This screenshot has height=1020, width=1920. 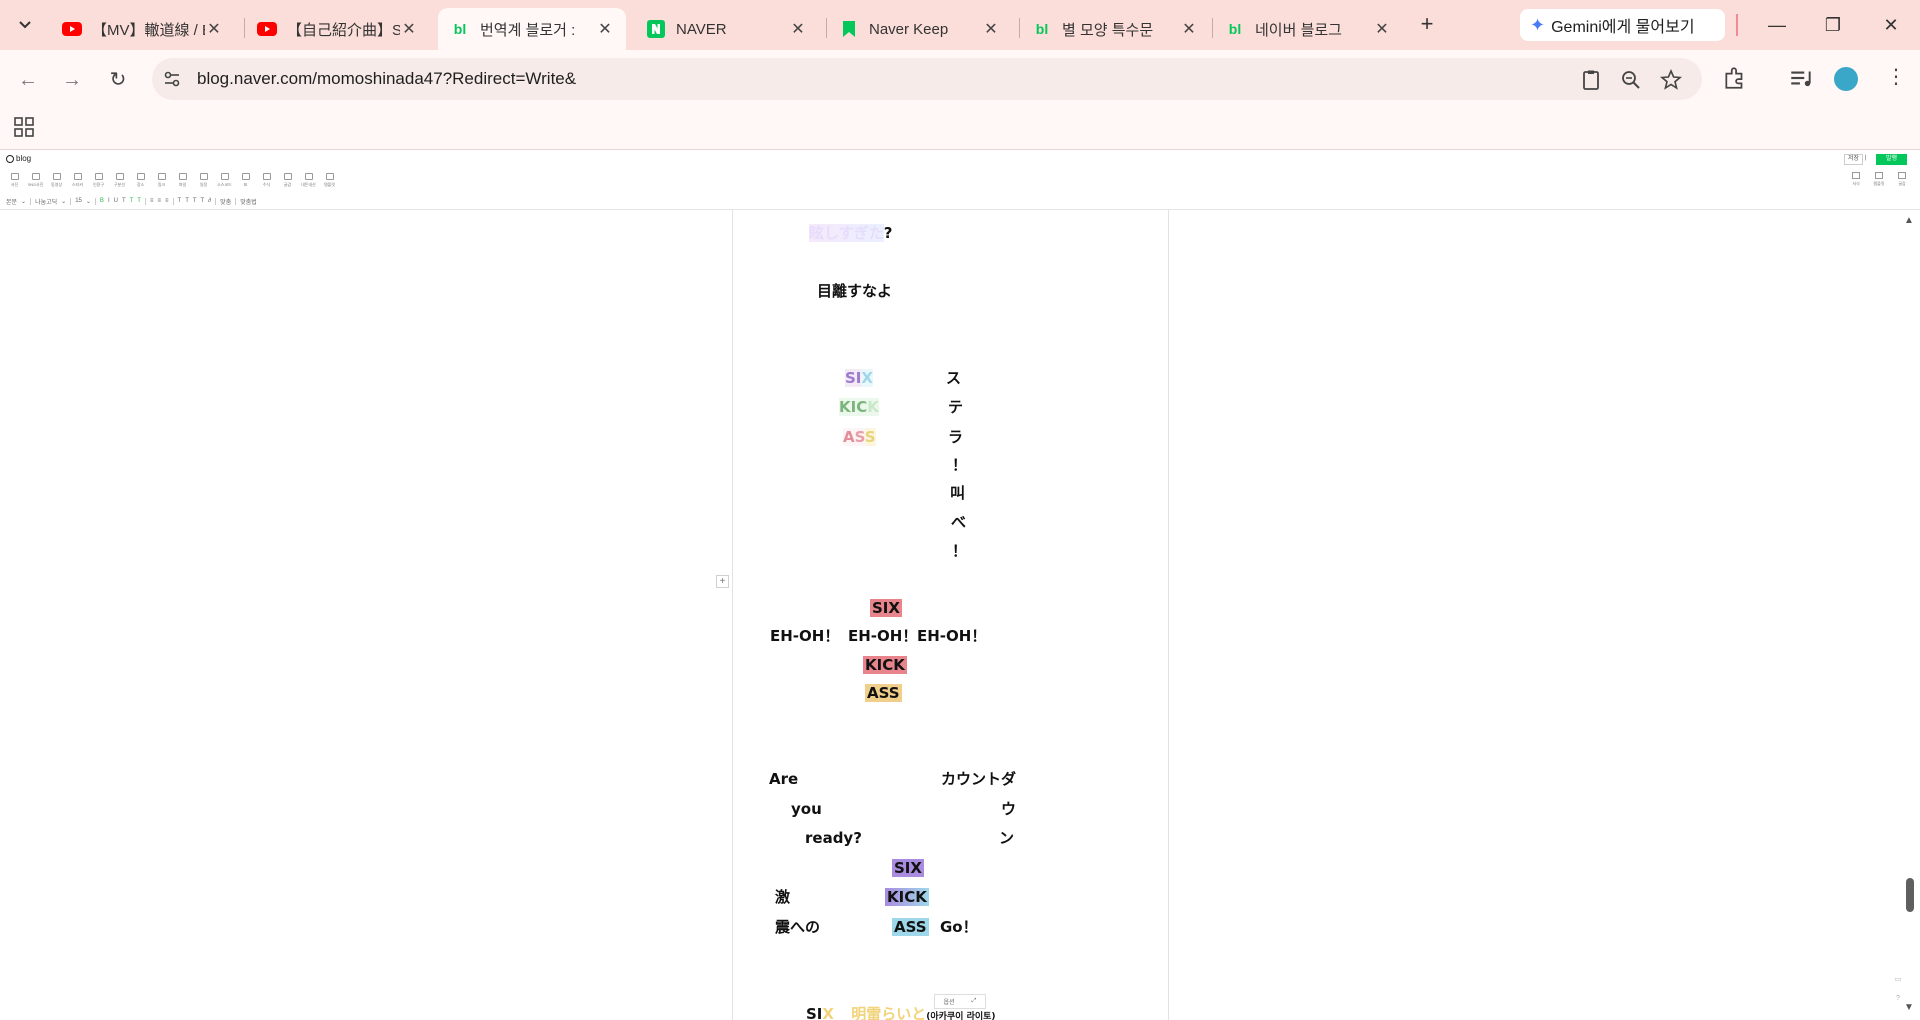 What do you see at coordinates (1909, 615) in the screenshot?
I see `vertical-scrollbar: ▲ ▼` at bounding box center [1909, 615].